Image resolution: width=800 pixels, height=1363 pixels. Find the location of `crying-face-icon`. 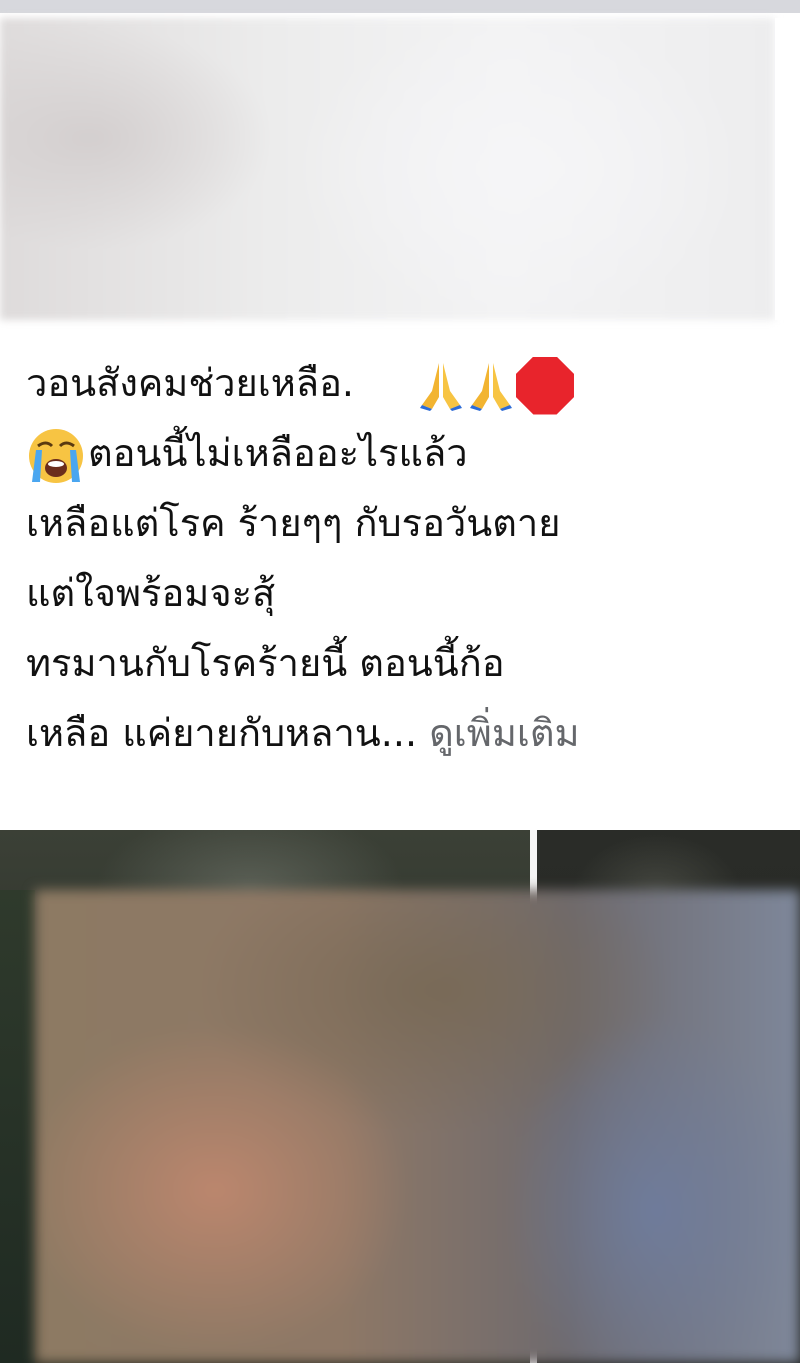

crying-face-icon is located at coordinates (56, 456).